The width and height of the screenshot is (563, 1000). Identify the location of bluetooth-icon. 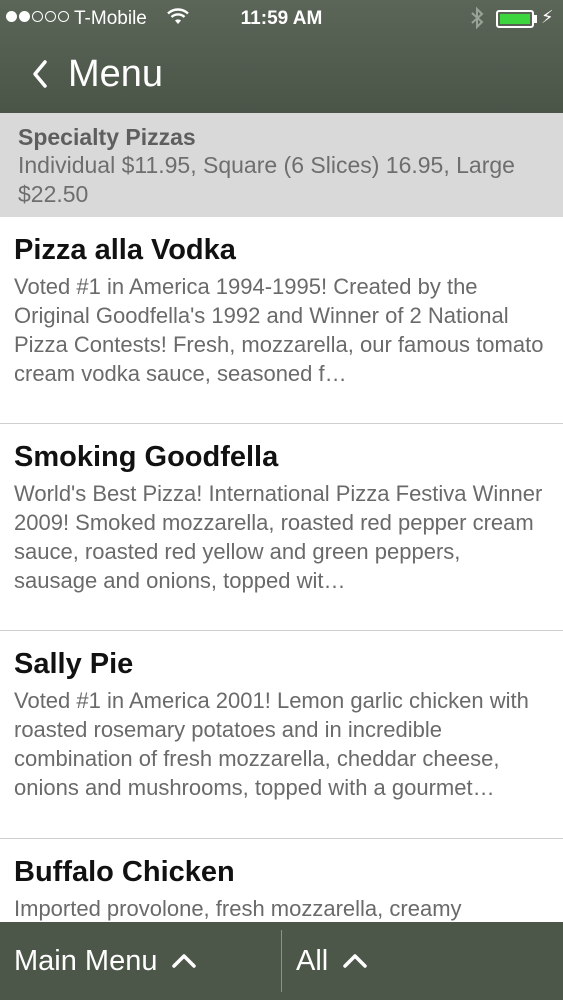
(477, 21).